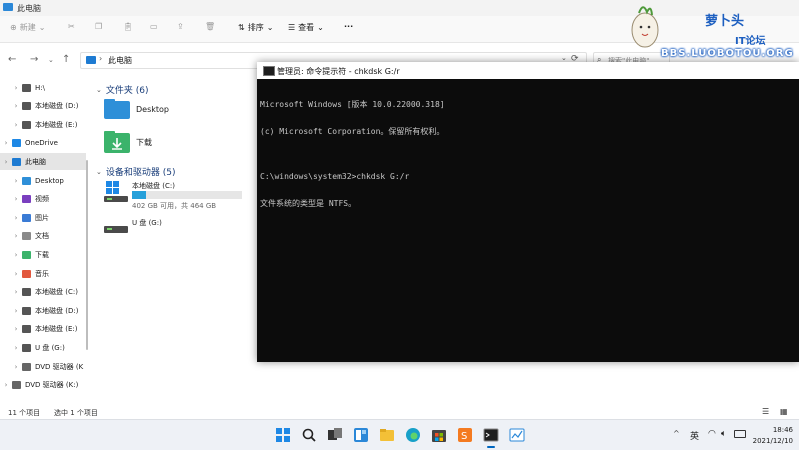  Describe the element at coordinates (491, 437) in the screenshot. I see `terminal-taskbar-icon` at that location.